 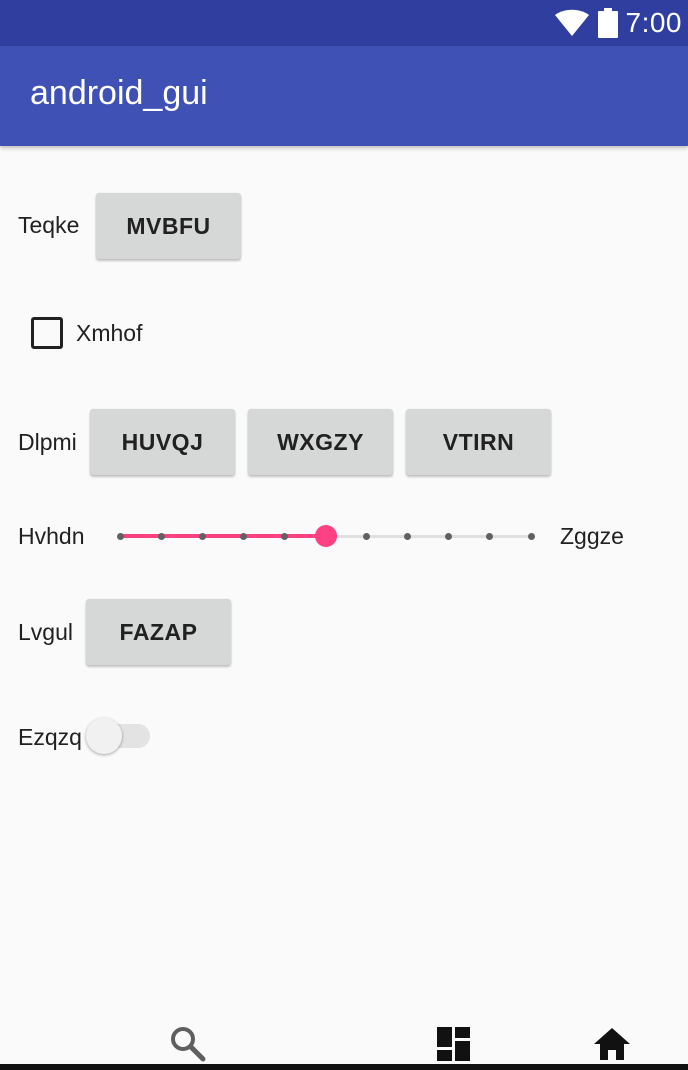 I want to click on slider-thumb, so click(x=325, y=536).